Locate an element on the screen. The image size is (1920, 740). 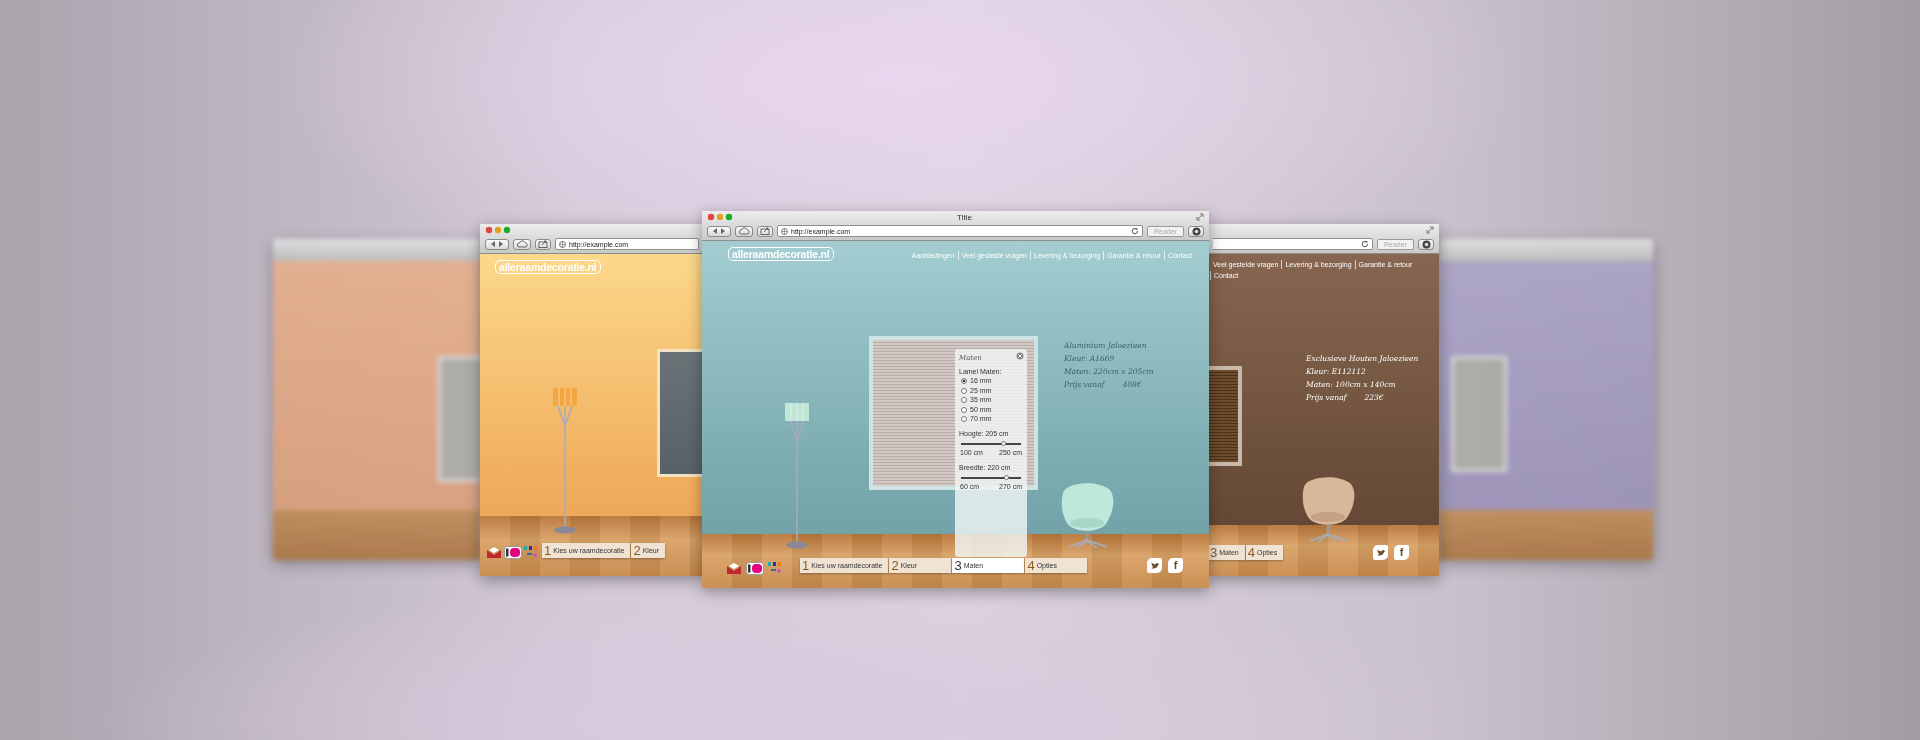
close-icon is located at coordinates (1020, 356).